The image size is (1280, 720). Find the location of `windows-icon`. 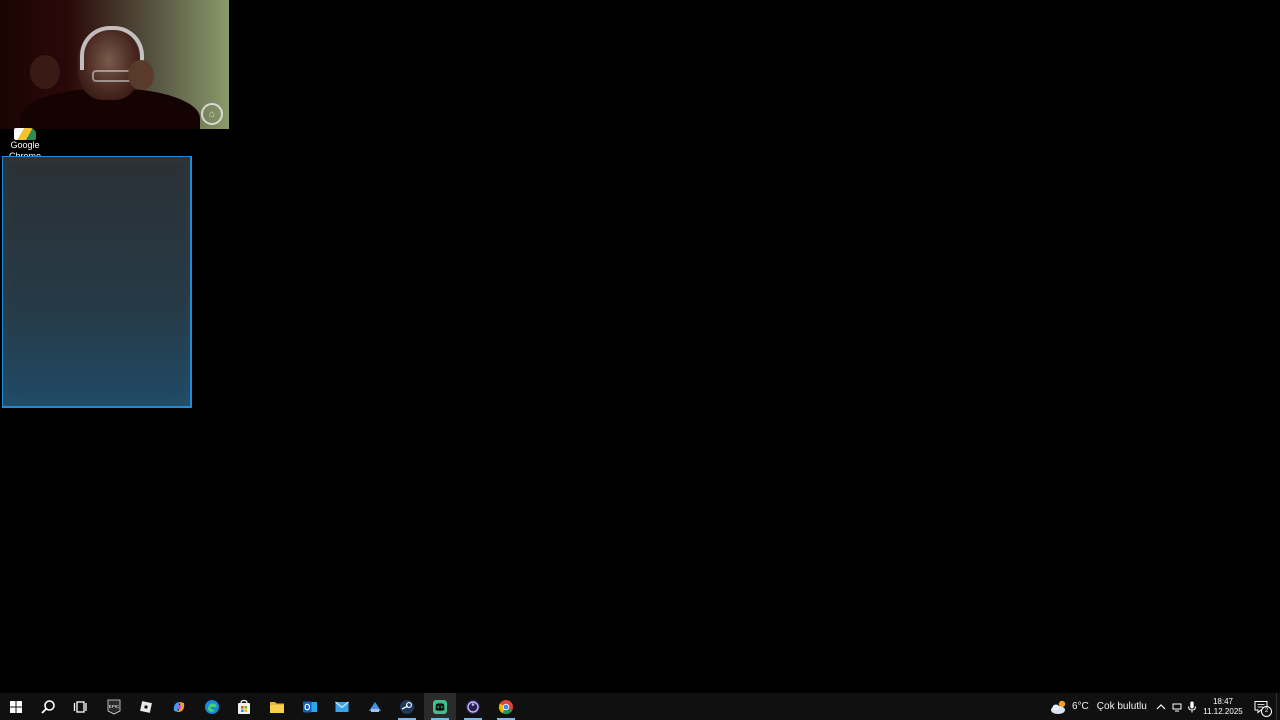

windows-icon is located at coordinates (16, 706).